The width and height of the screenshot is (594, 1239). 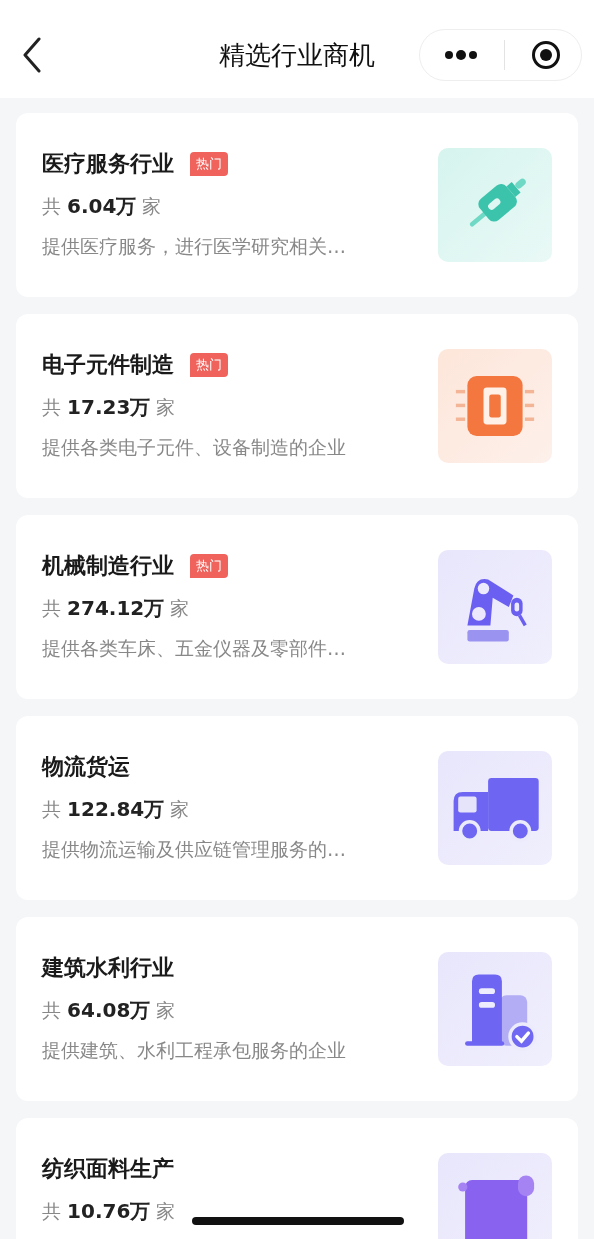 I want to click on close-target-icon, so click(x=546, y=55).